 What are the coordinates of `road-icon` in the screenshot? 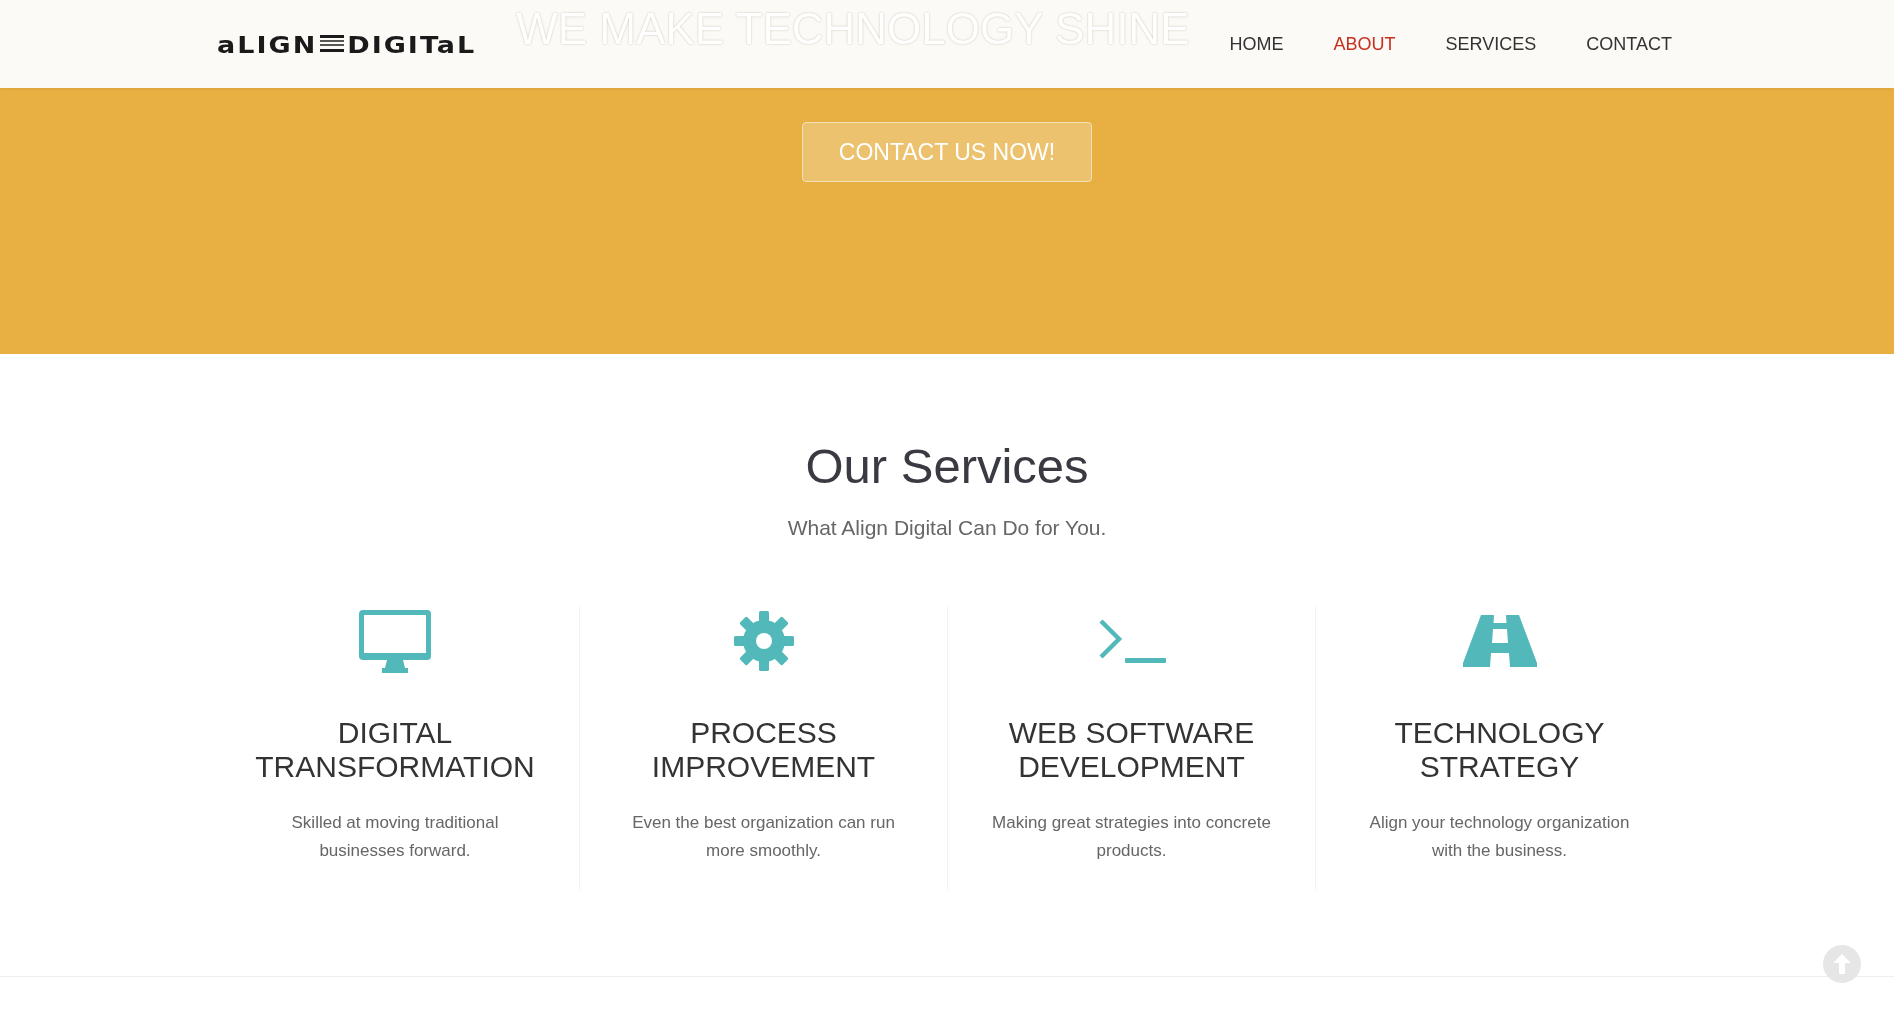 It's located at (1499, 641).